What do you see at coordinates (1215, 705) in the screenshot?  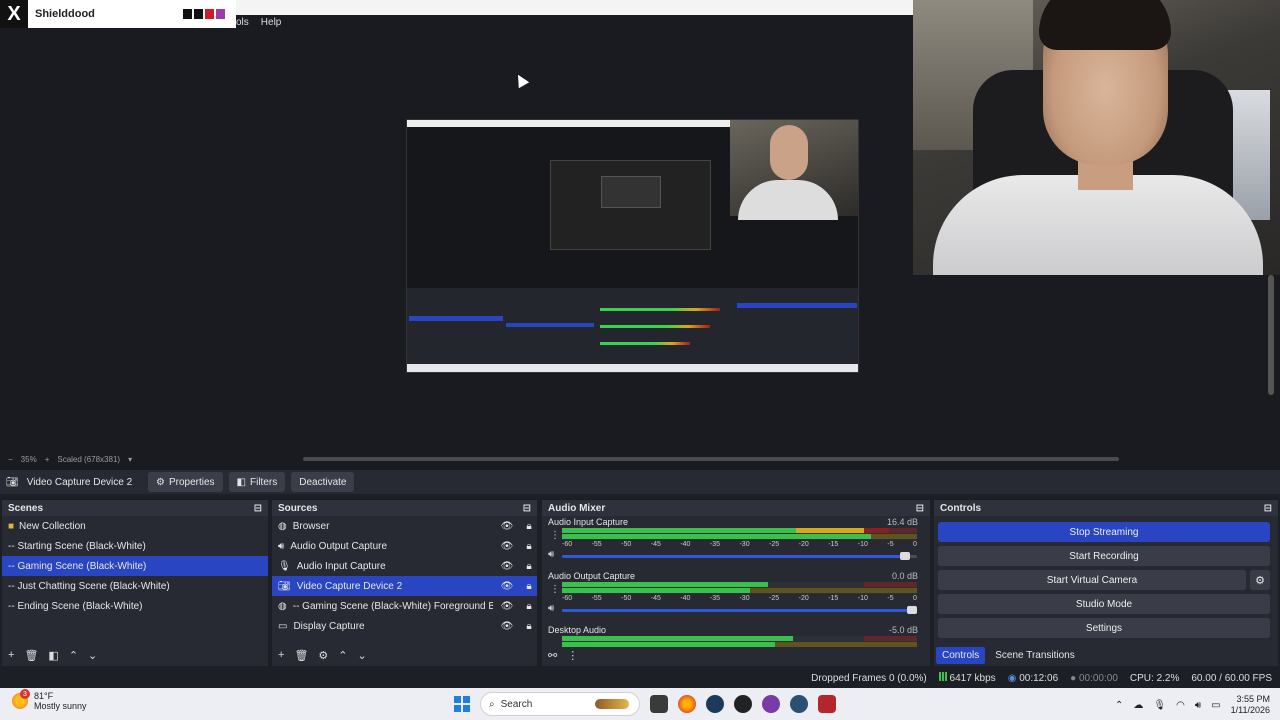 I see `battery-icon: ▭` at bounding box center [1215, 705].